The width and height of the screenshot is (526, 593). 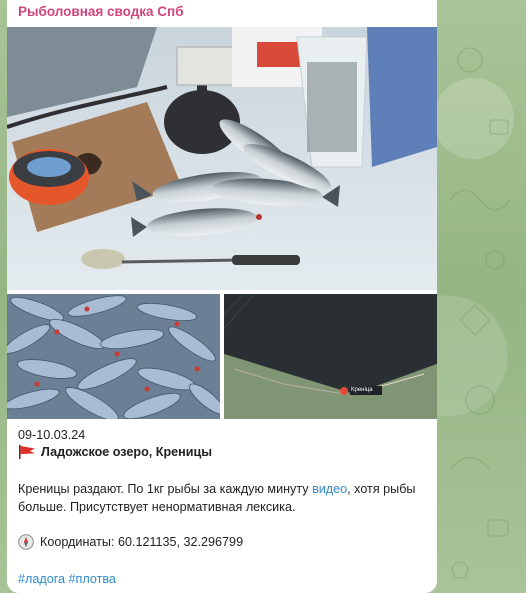 What do you see at coordinates (113, 356) in the screenshot?
I see `photo-fish-pile` at bounding box center [113, 356].